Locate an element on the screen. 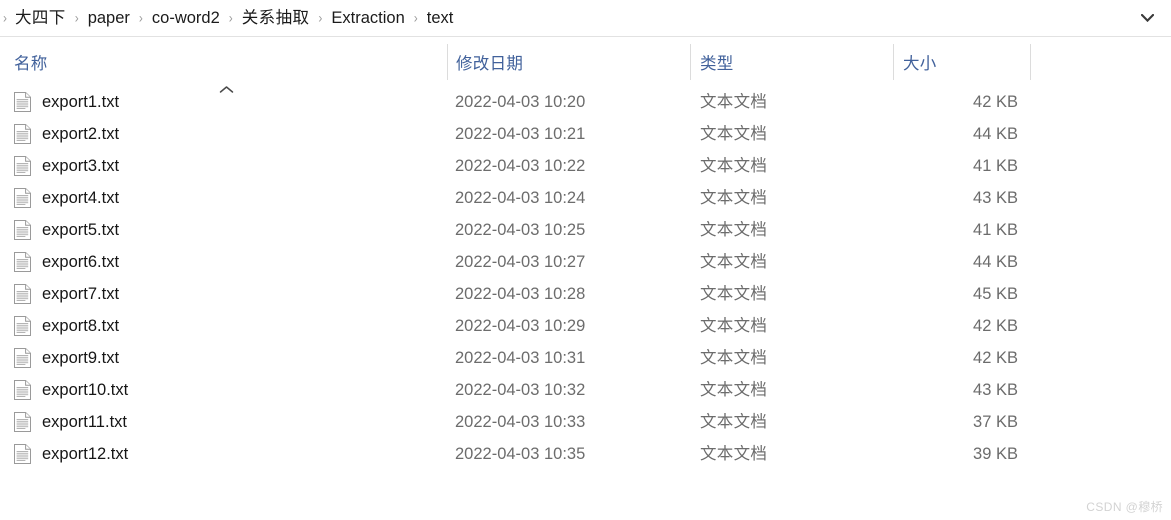  file-name-cell: export5.txt is located at coordinates (66, 230).